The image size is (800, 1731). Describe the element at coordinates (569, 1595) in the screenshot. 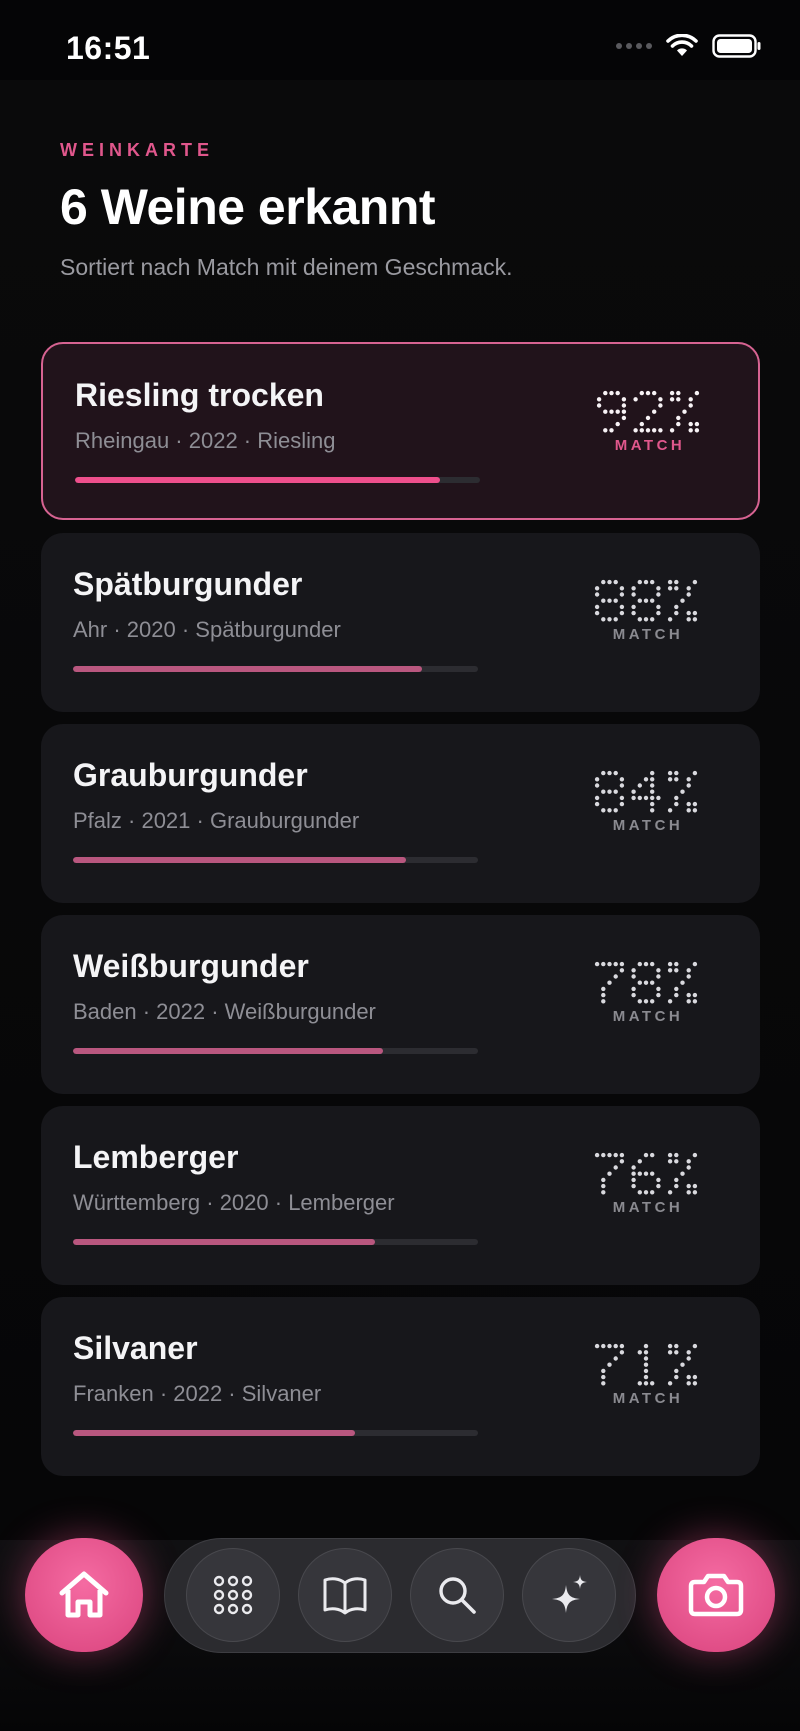

I see `tab-sparkle` at that location.